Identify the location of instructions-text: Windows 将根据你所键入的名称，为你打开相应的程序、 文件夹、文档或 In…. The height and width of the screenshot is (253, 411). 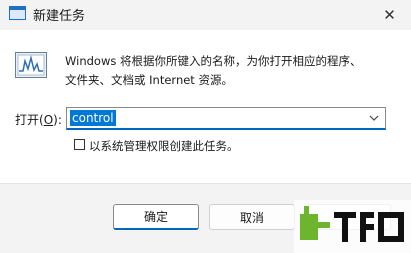
(230, 71).